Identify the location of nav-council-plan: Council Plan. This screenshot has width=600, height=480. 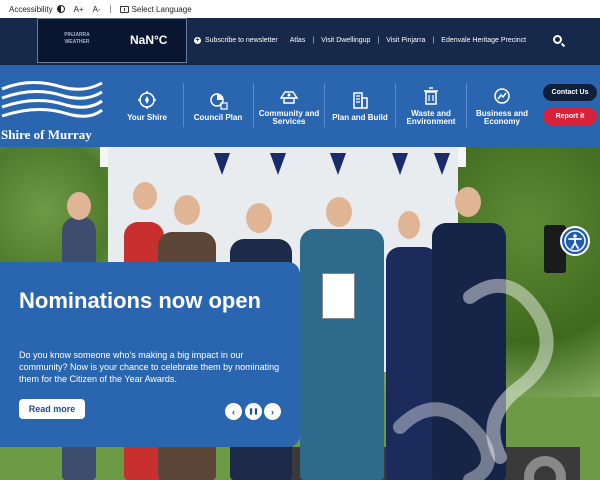
(218, 106).